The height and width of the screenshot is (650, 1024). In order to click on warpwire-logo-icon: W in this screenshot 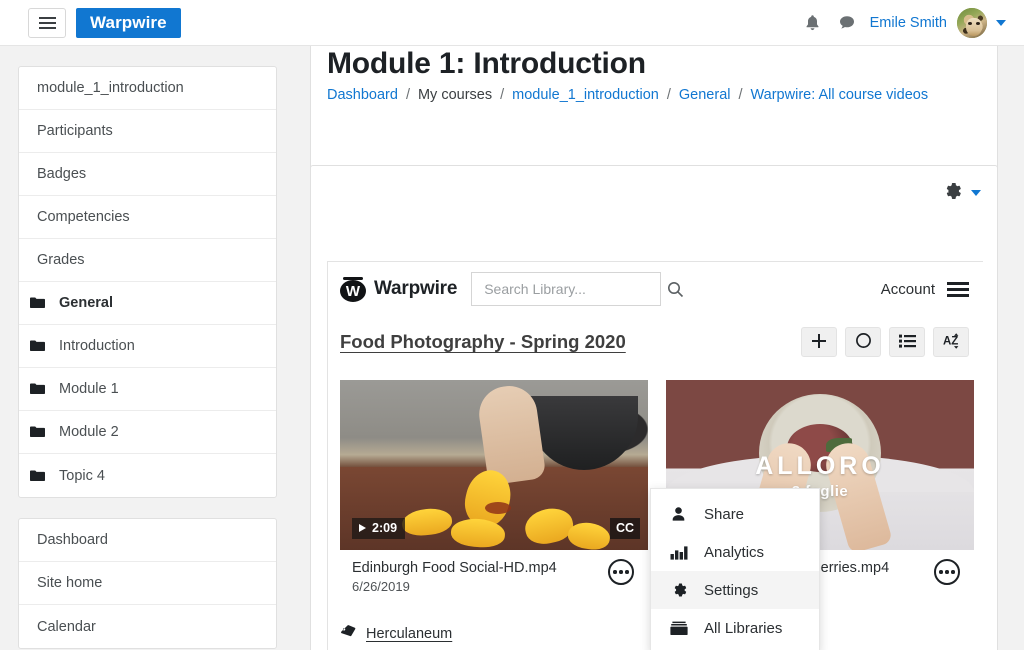, I will do `click(353, 289)`.